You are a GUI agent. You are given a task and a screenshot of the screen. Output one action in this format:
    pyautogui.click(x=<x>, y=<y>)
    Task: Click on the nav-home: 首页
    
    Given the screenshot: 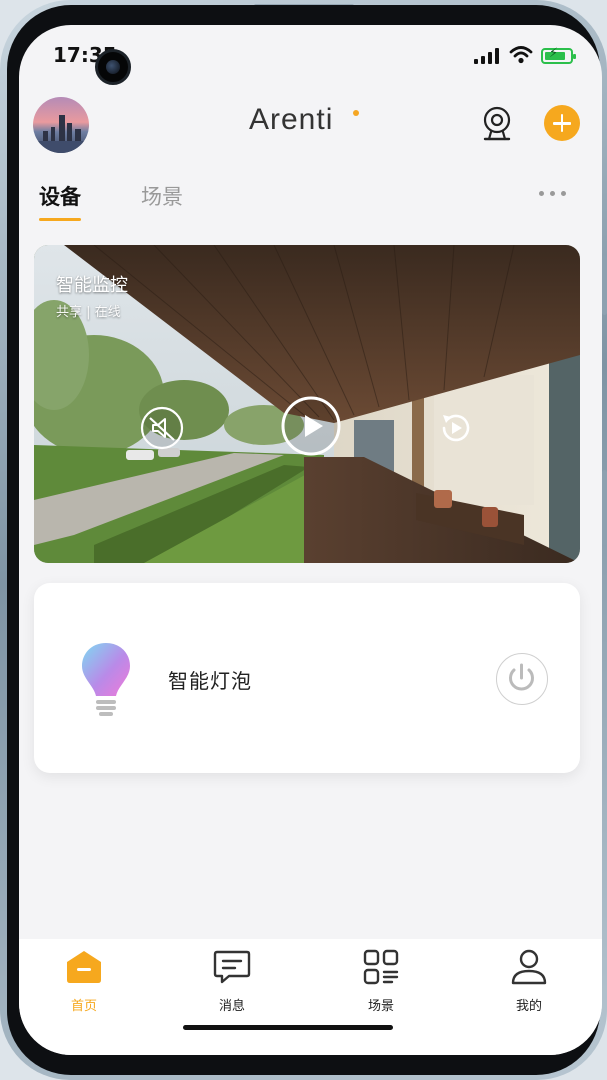 What is the action you would take?
    pyautogui.click(x=84, y=981)
    